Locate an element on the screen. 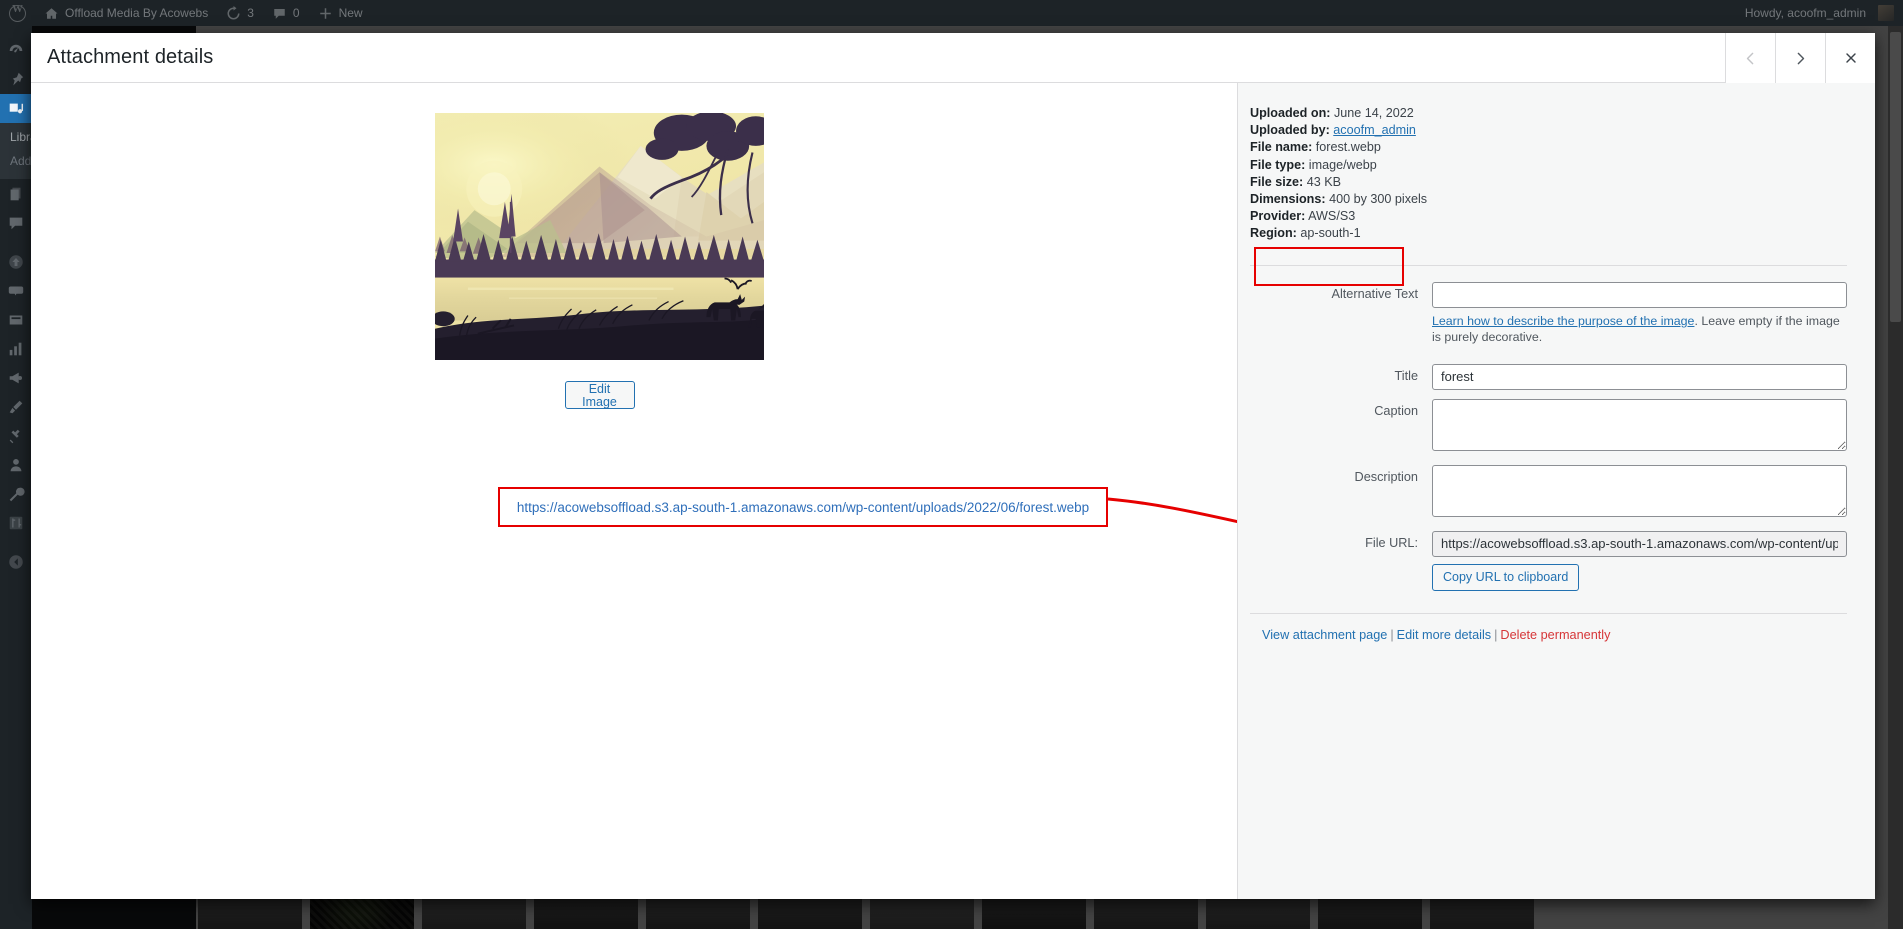  sidebar-item-collapse-menu is located at coordinates (16, 561).